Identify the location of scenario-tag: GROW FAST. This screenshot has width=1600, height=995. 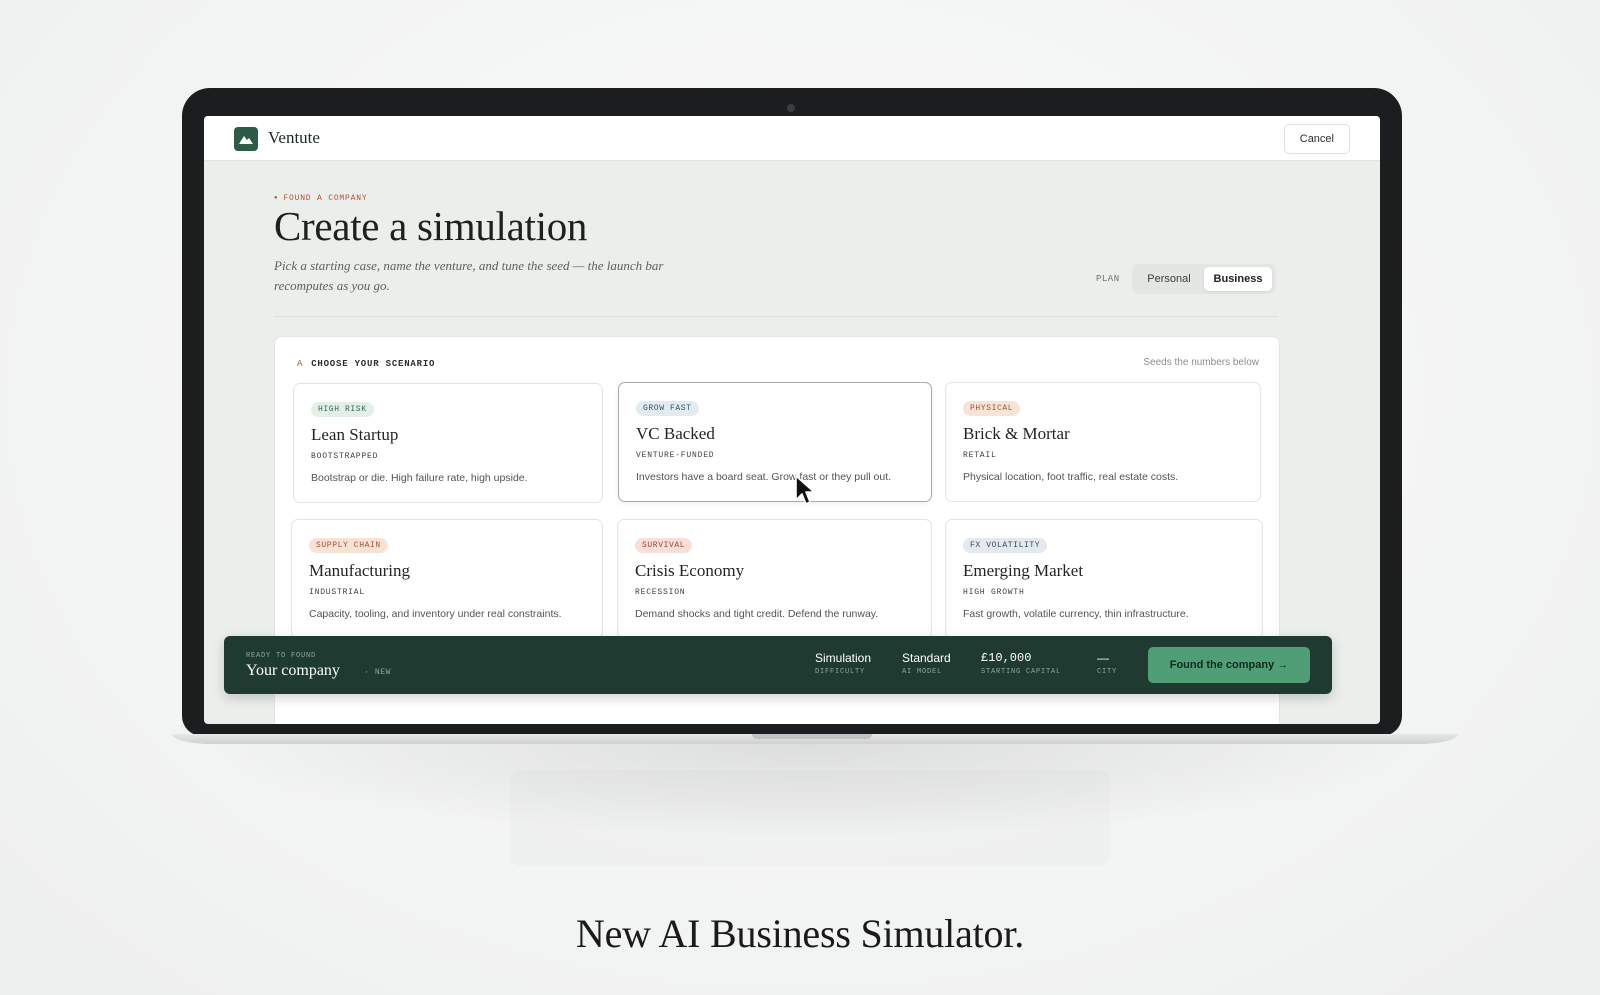
(667, 408).